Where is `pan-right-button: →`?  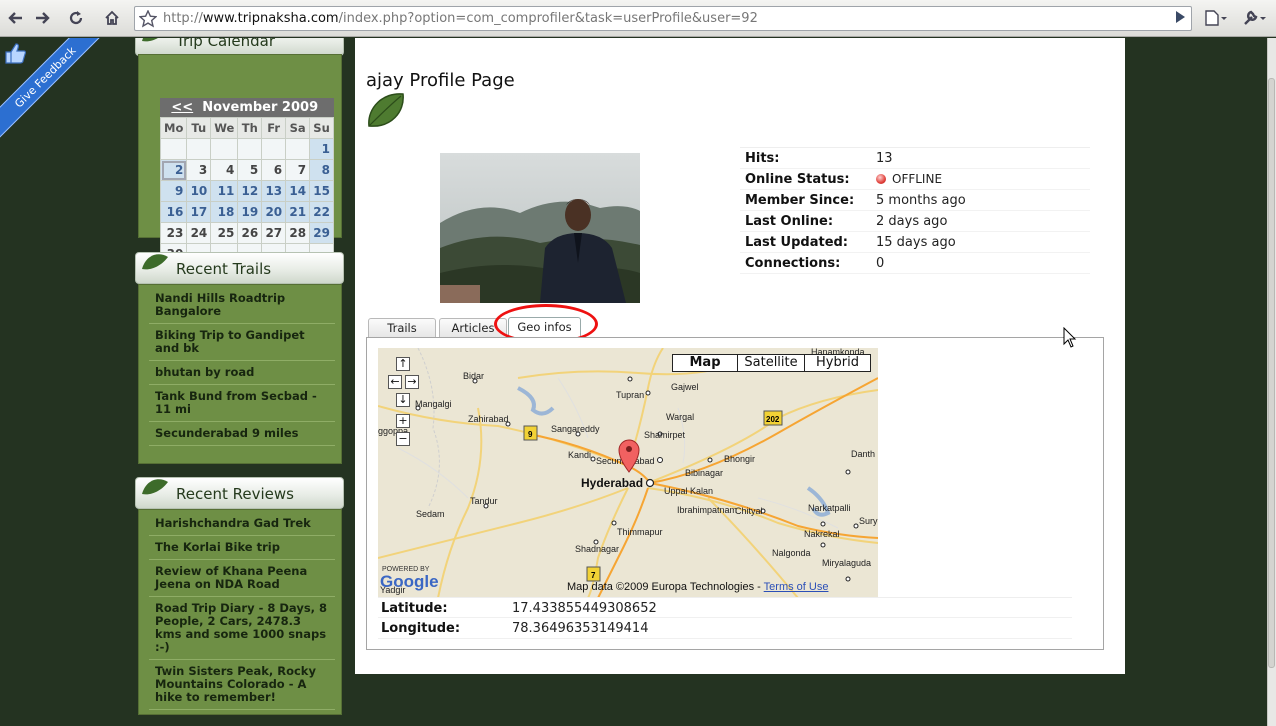
pan-right-button: → is located at coordinates (412, 382).